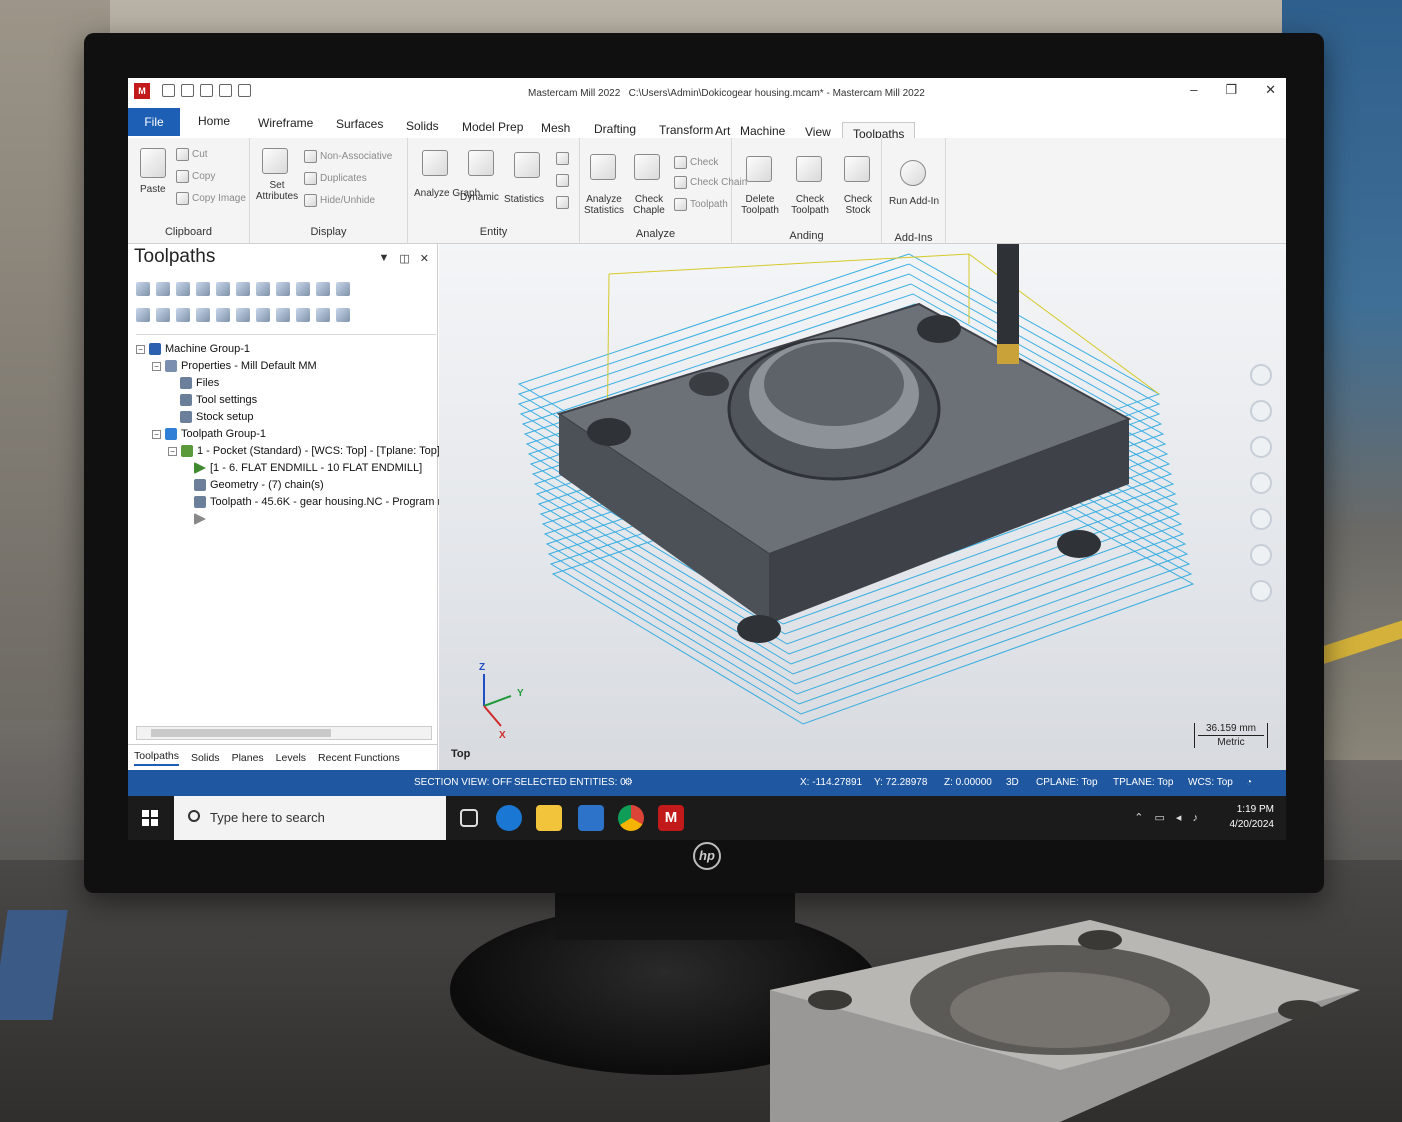 This screenshot has height=1122, width=1402. Describe the element at coordinates (424, 258) in the screenshot. I see `panel-close-icon: ✕` at that location.